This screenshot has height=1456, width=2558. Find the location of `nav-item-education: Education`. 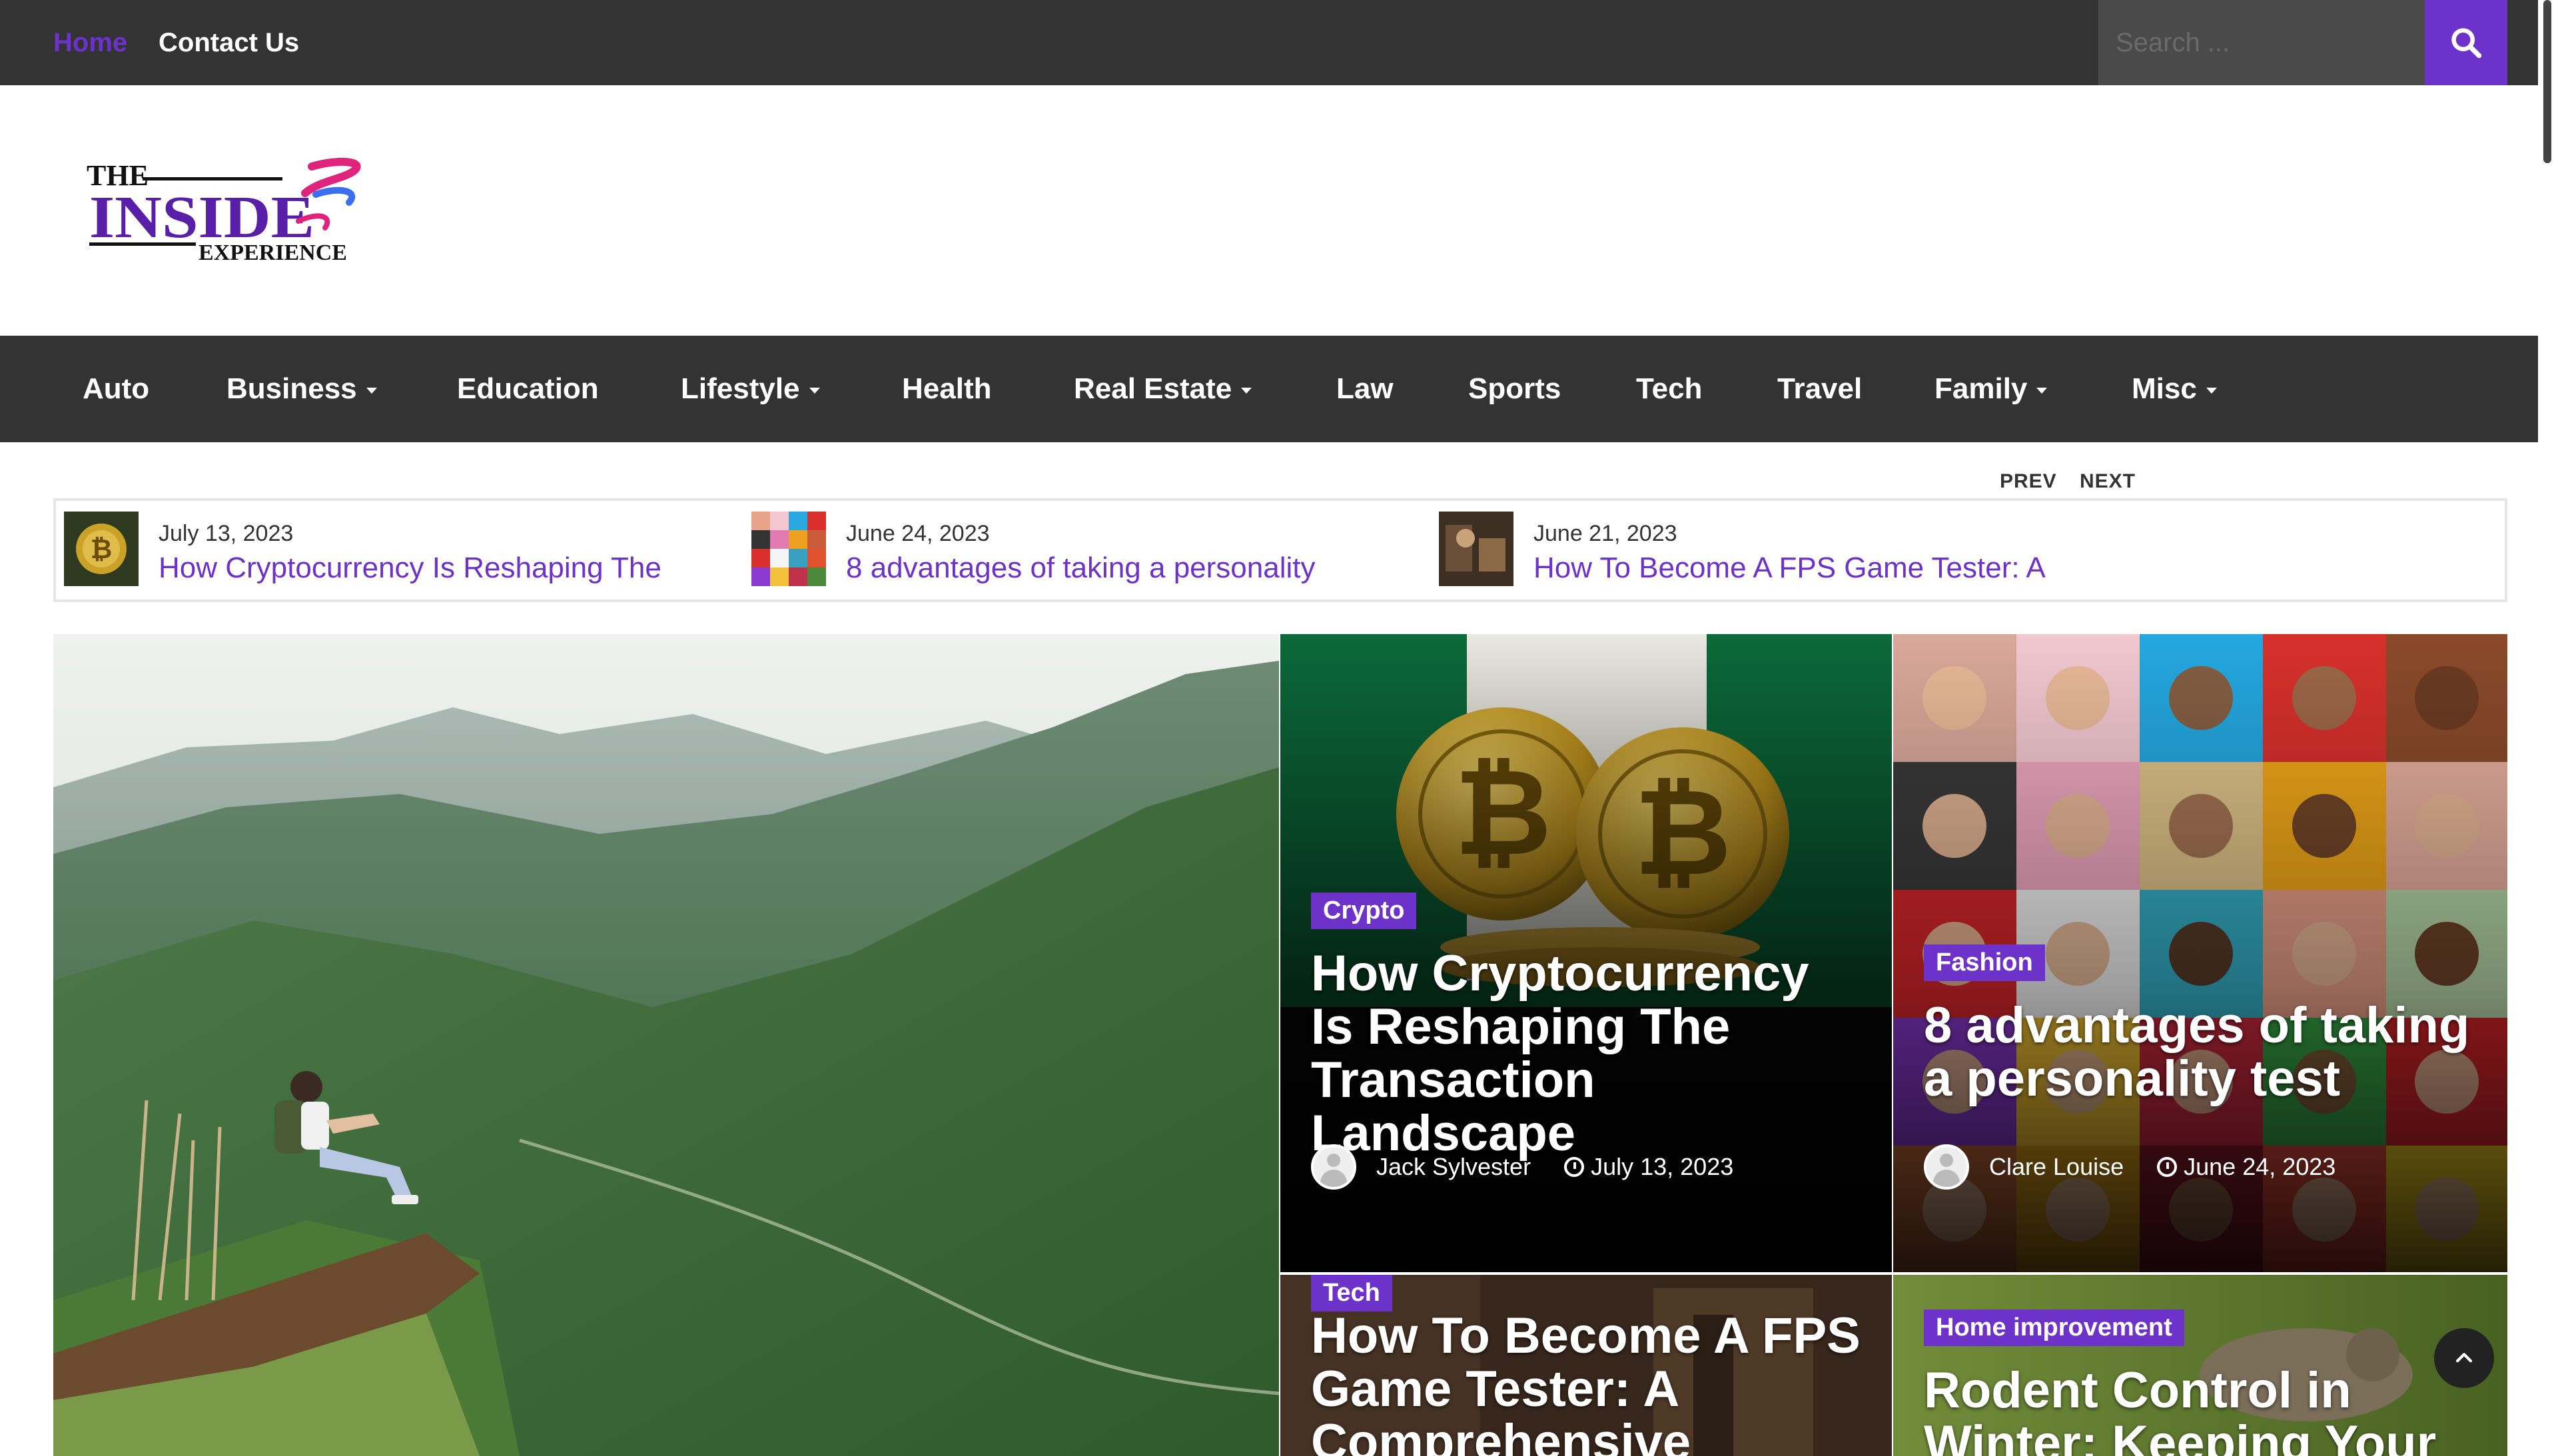

nav-item-education: Education is located at coordinates (528, 389).